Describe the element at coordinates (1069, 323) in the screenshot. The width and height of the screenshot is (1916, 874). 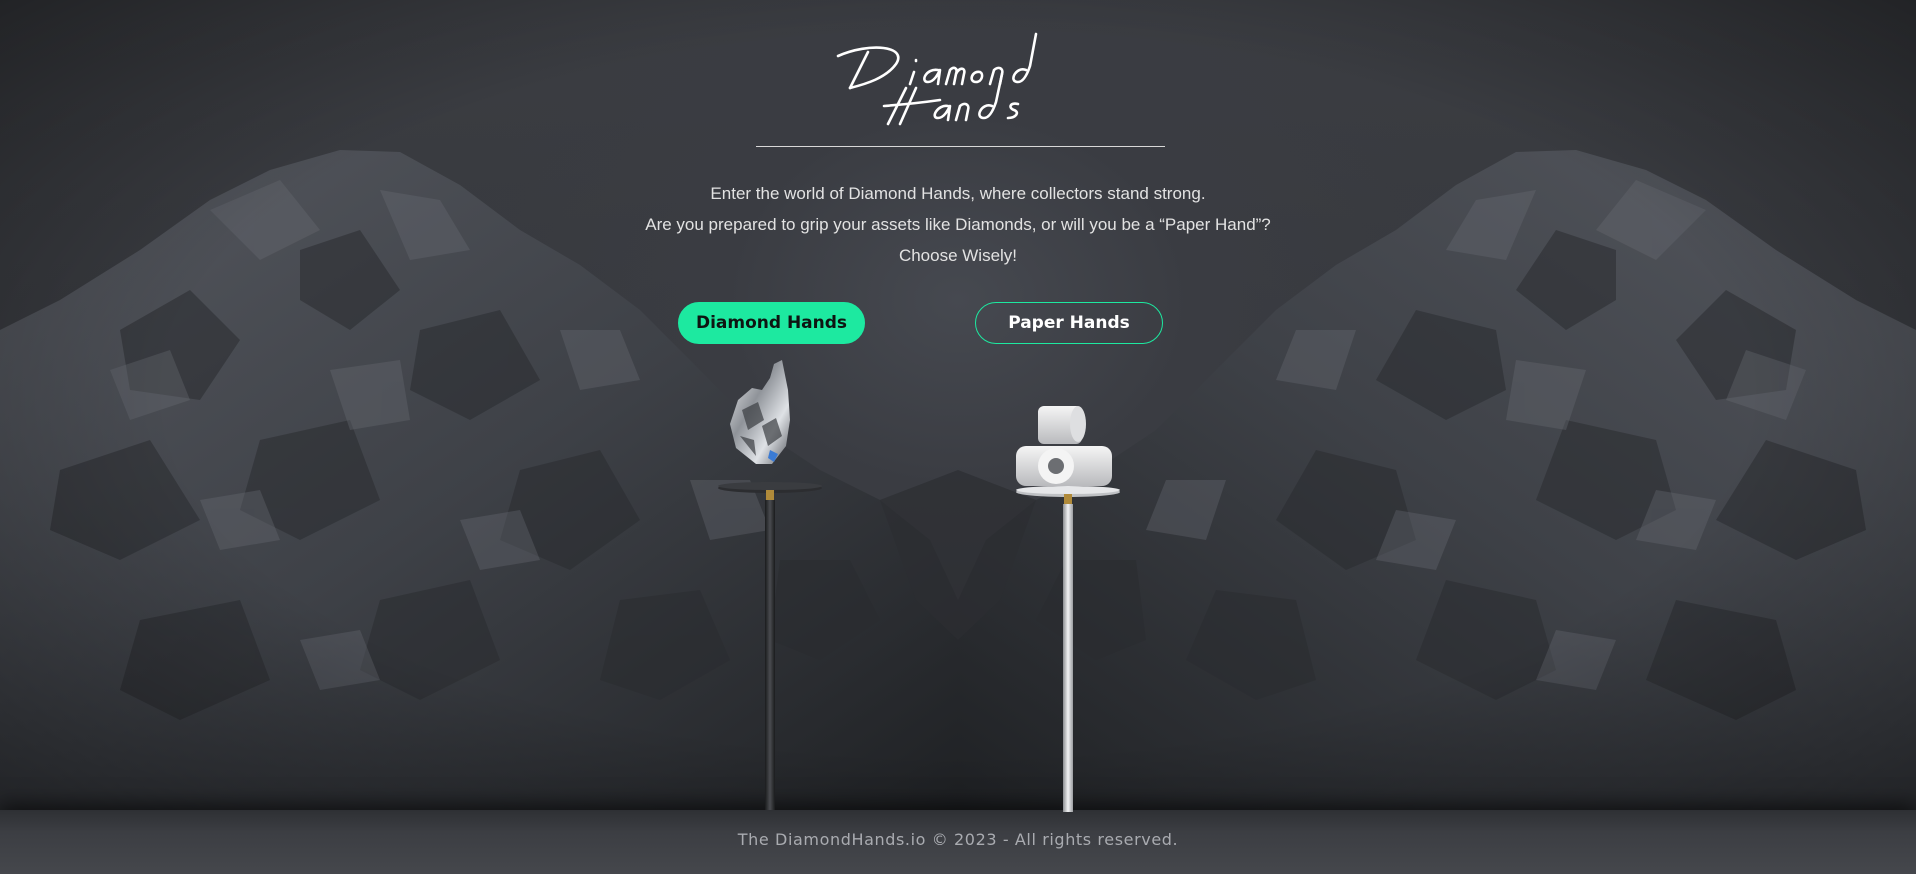
I see `paper-hands-button: Paper Hands` at that location.